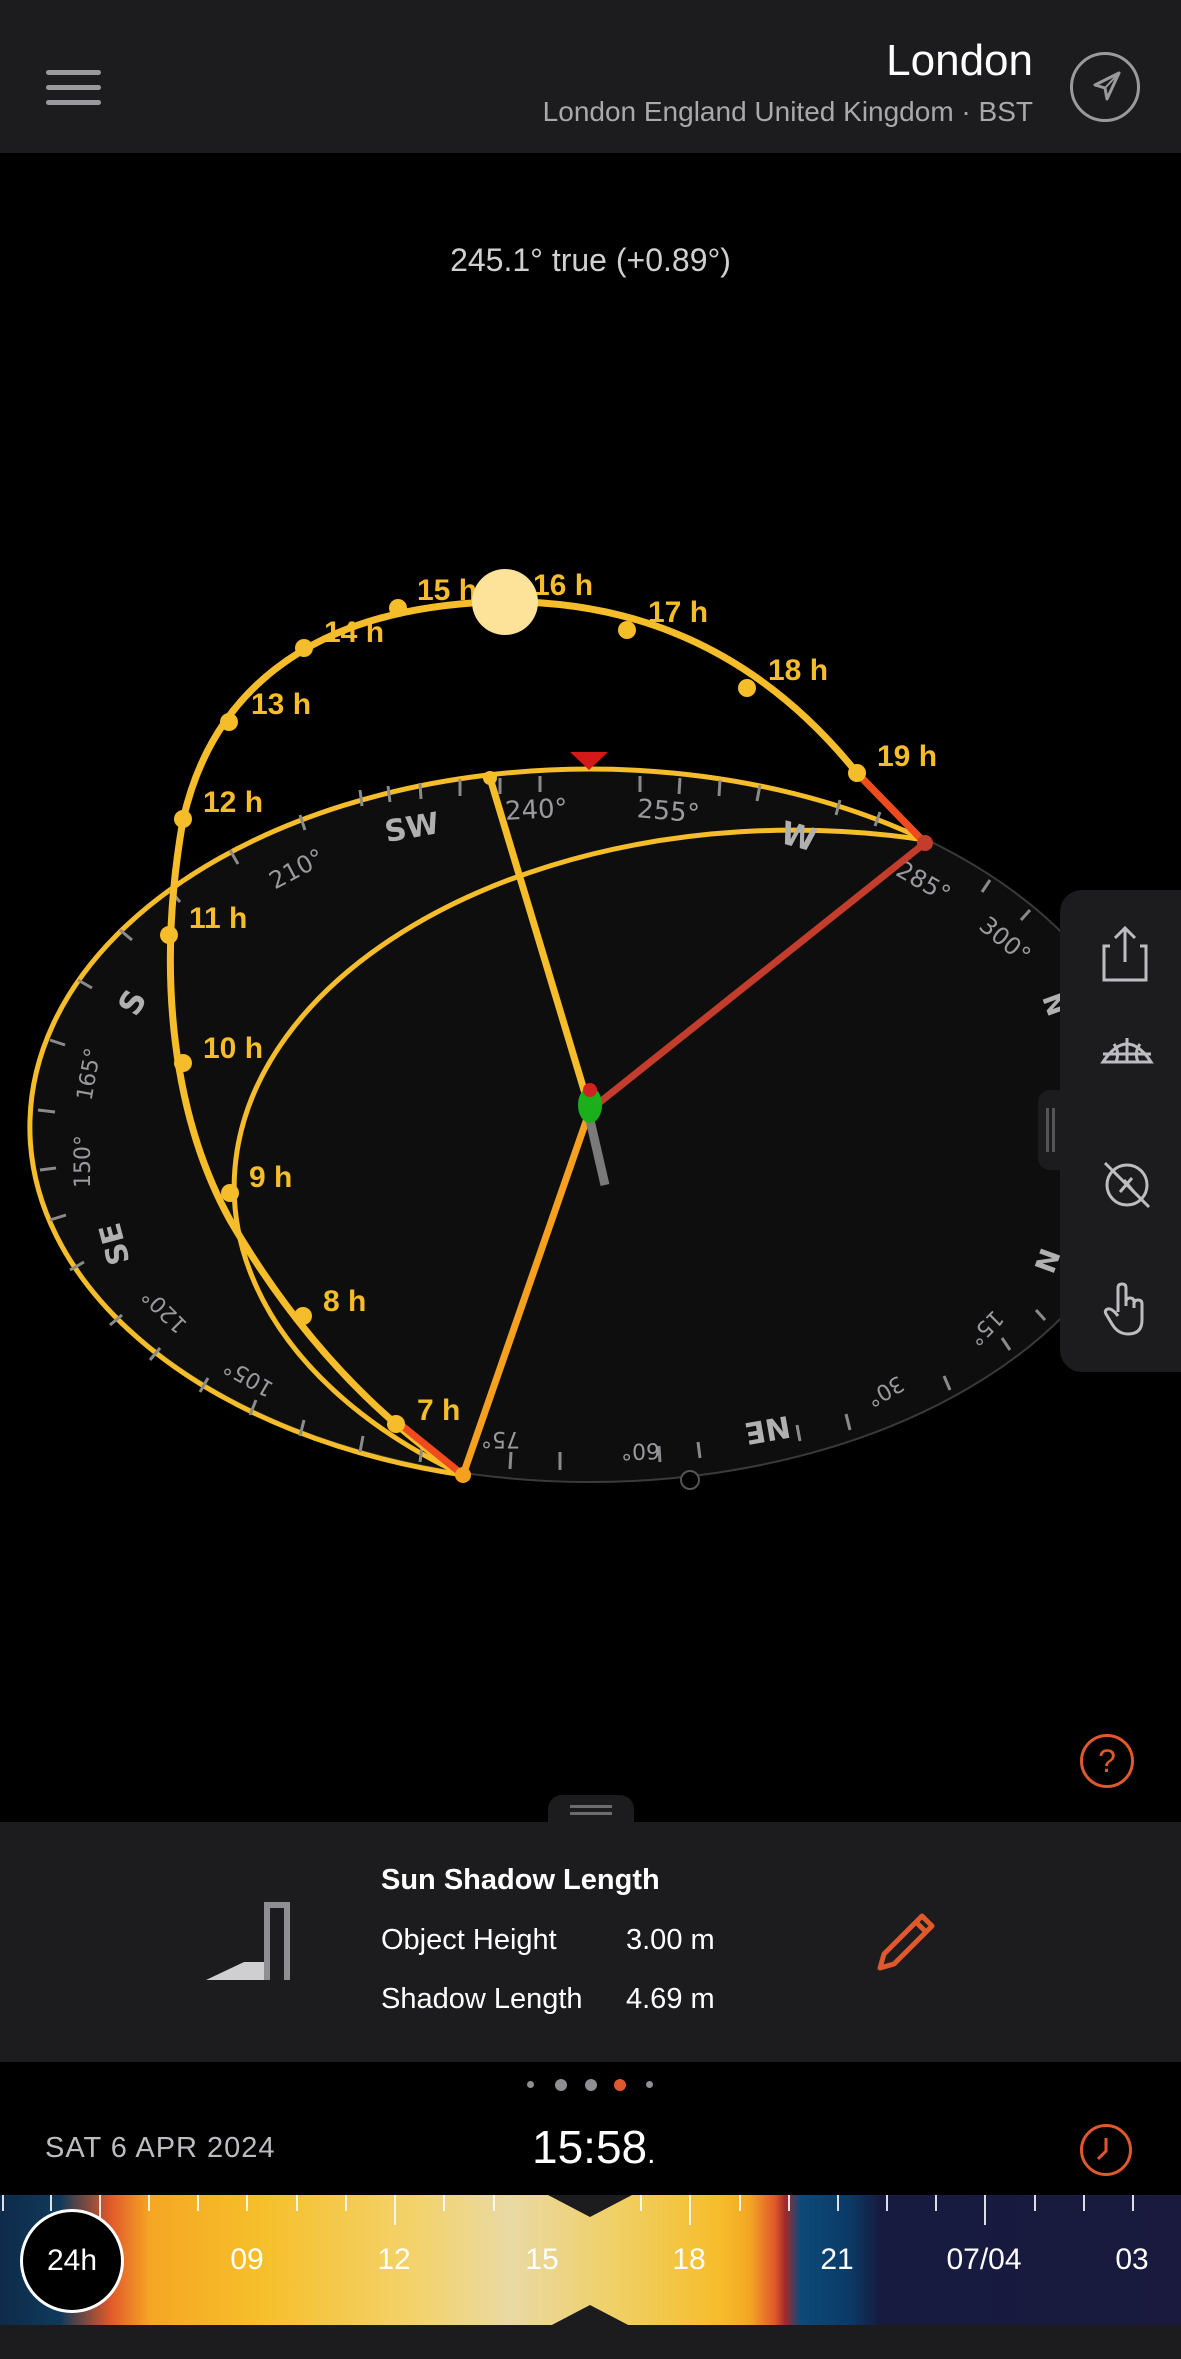 The image size is (1181, 2359). Describe the element at coordinates (354, 632) in the screenshot. I see `svg-text: 14 h` at that location.